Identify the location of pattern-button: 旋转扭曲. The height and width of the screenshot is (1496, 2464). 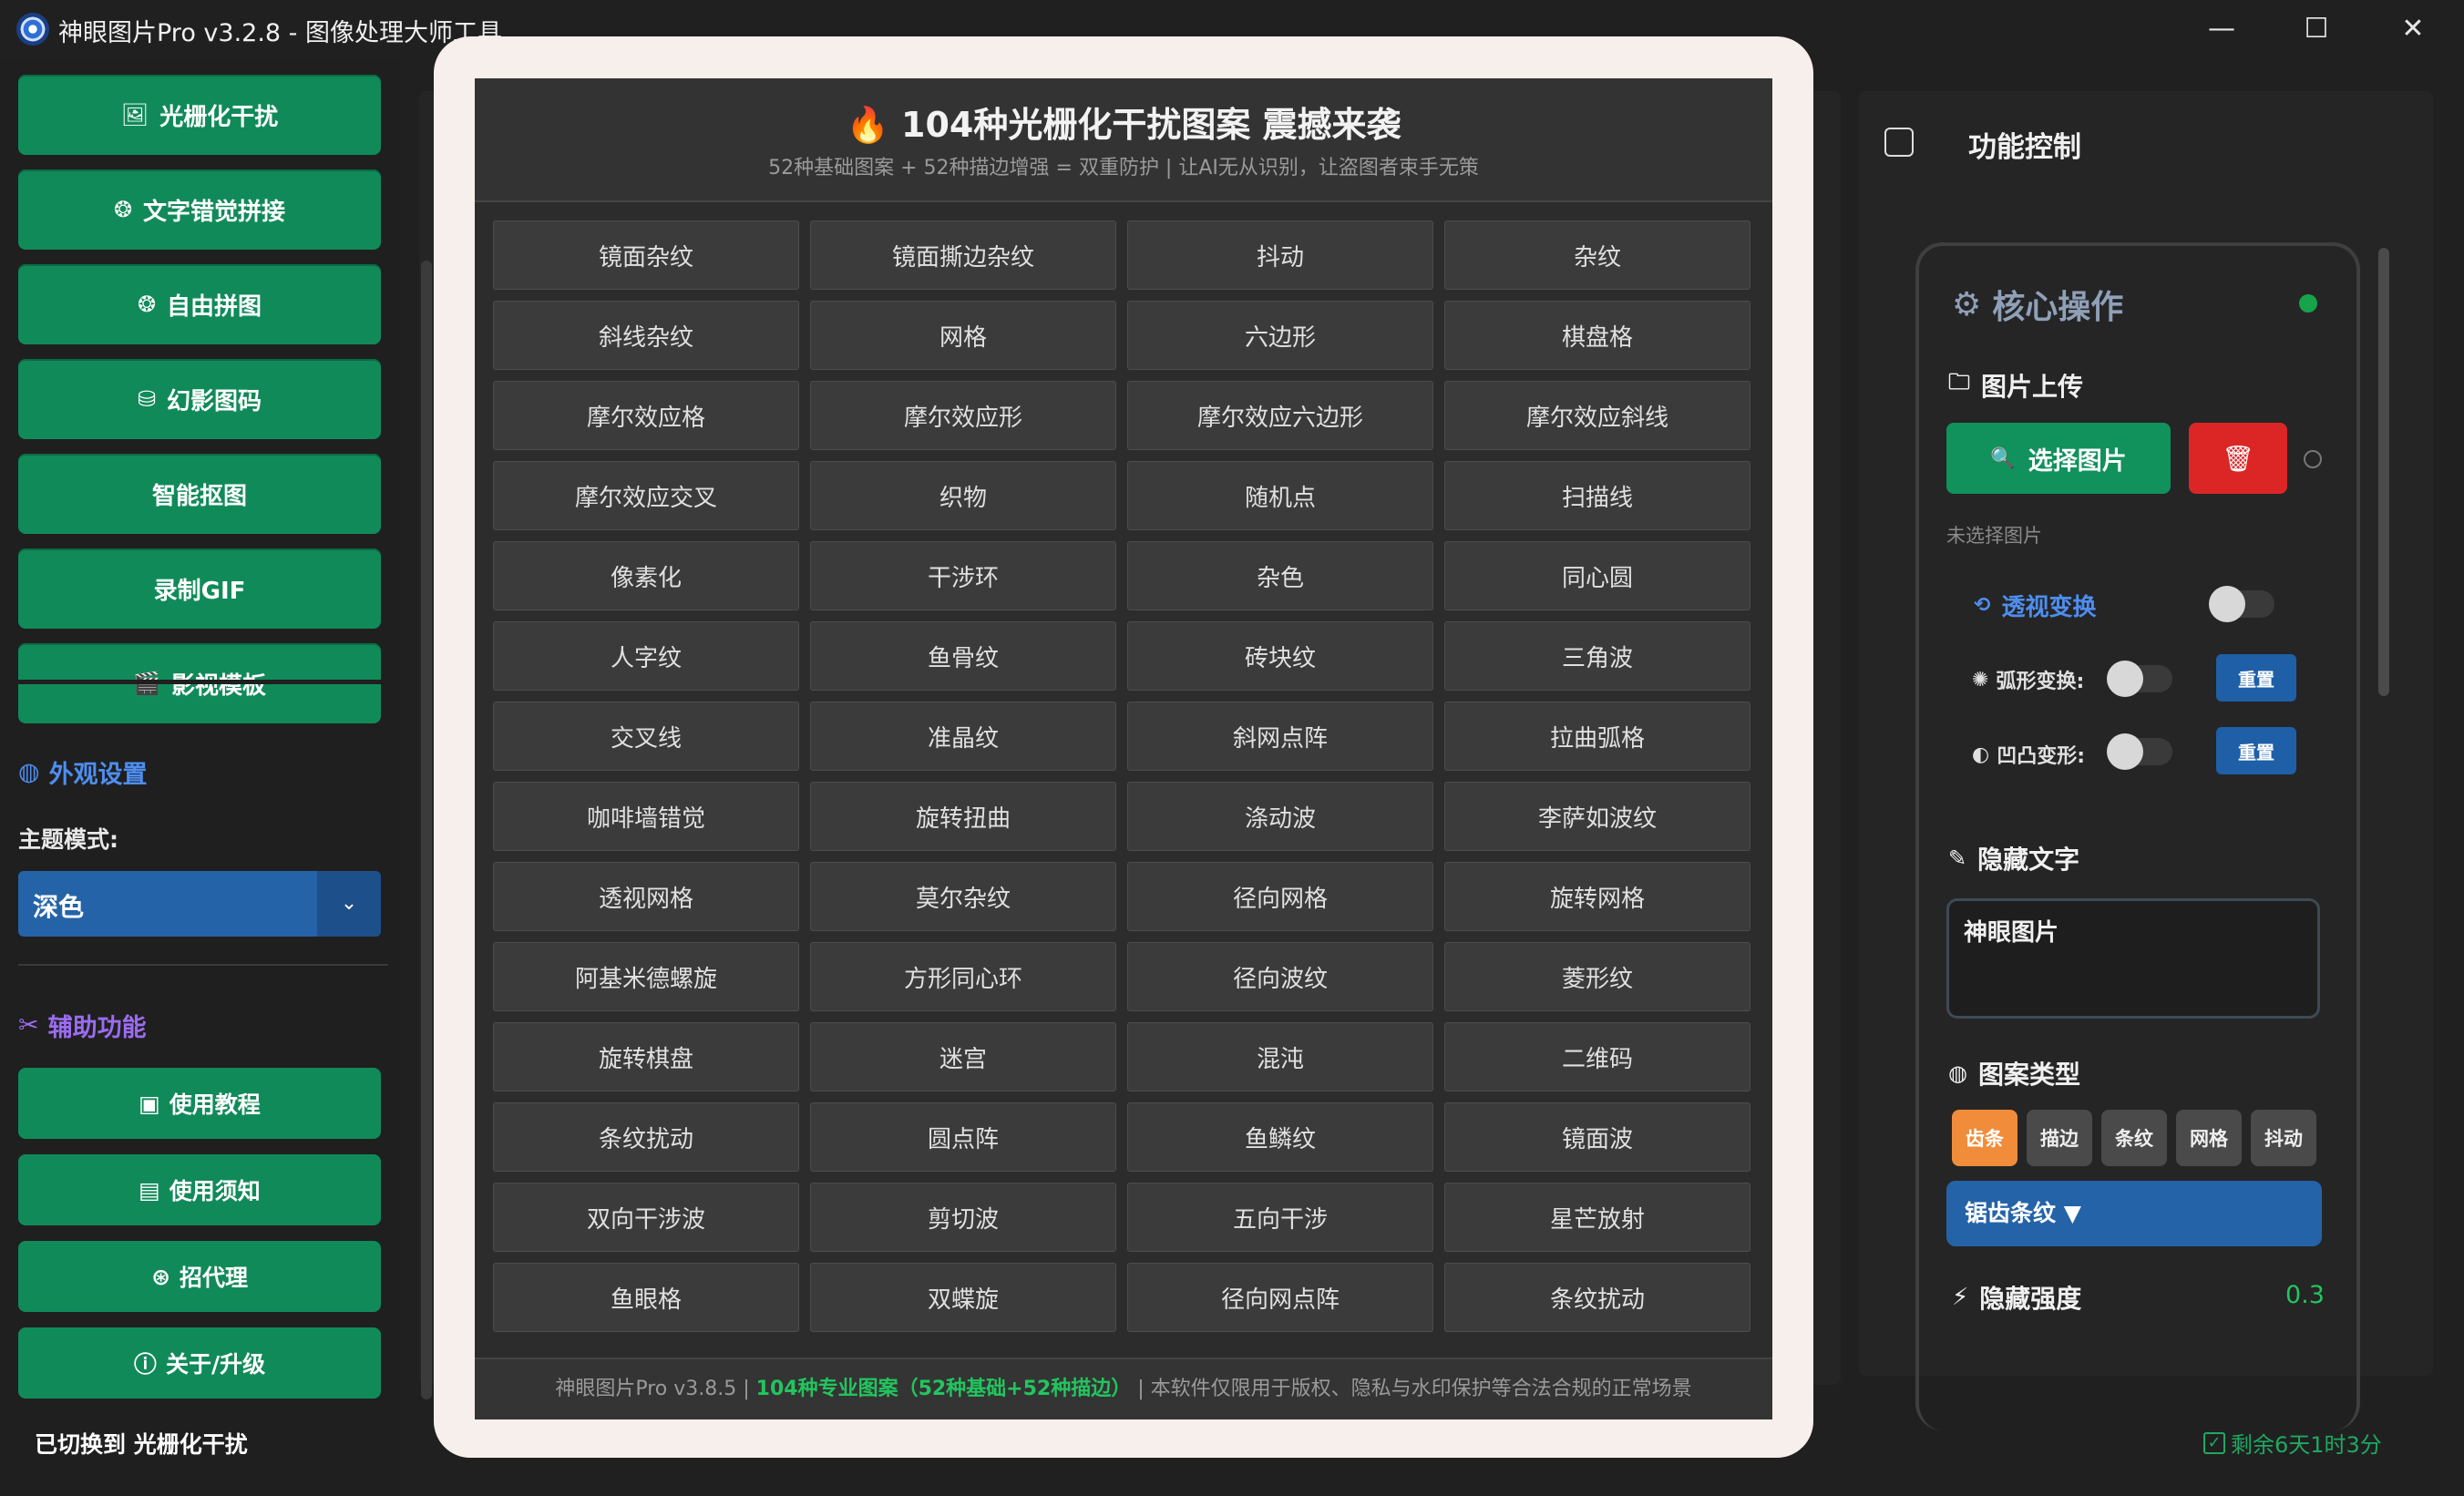
(963, 817).